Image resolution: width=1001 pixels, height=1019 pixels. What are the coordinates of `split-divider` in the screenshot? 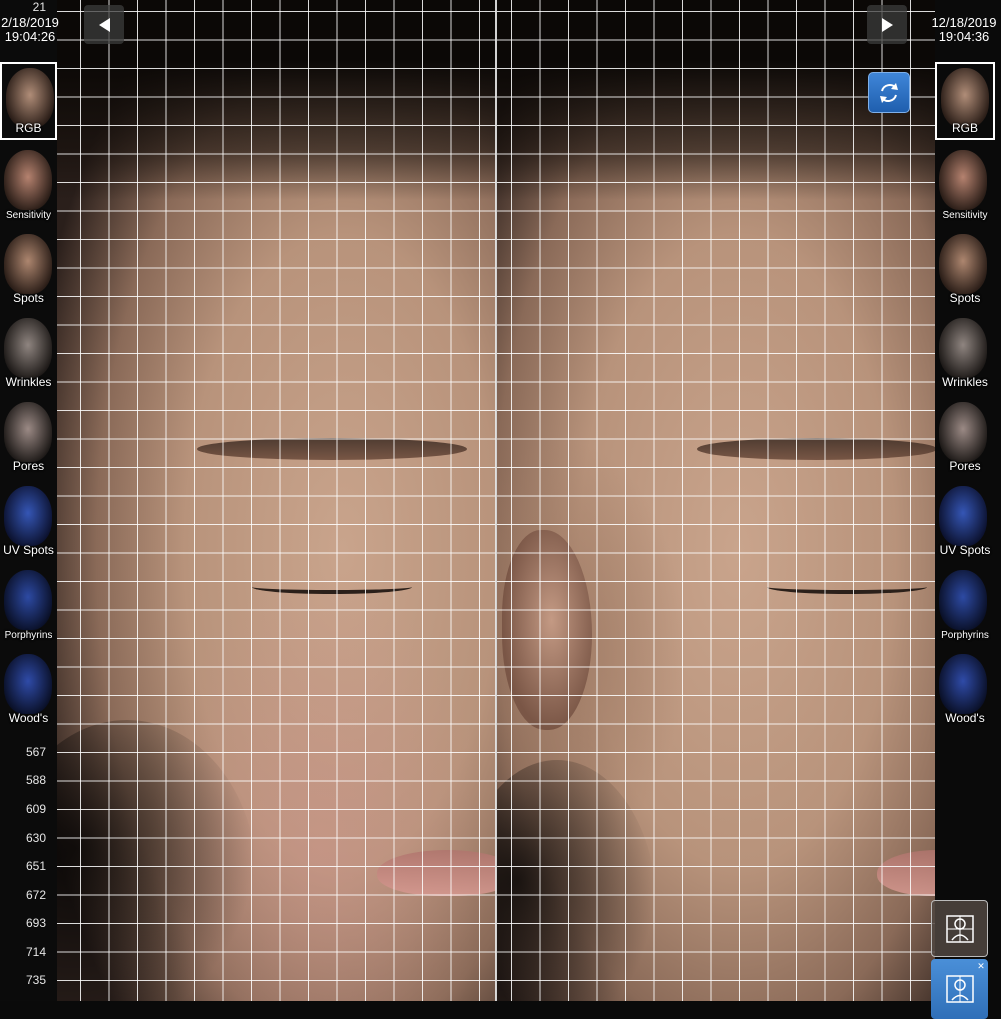 It's located at (496, 500).